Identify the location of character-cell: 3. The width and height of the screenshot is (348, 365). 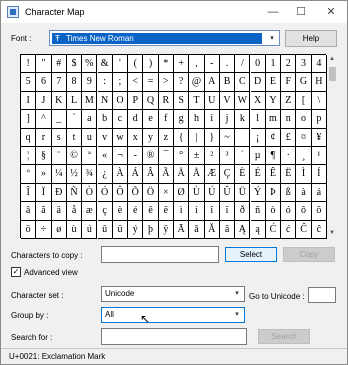
(304, 64).